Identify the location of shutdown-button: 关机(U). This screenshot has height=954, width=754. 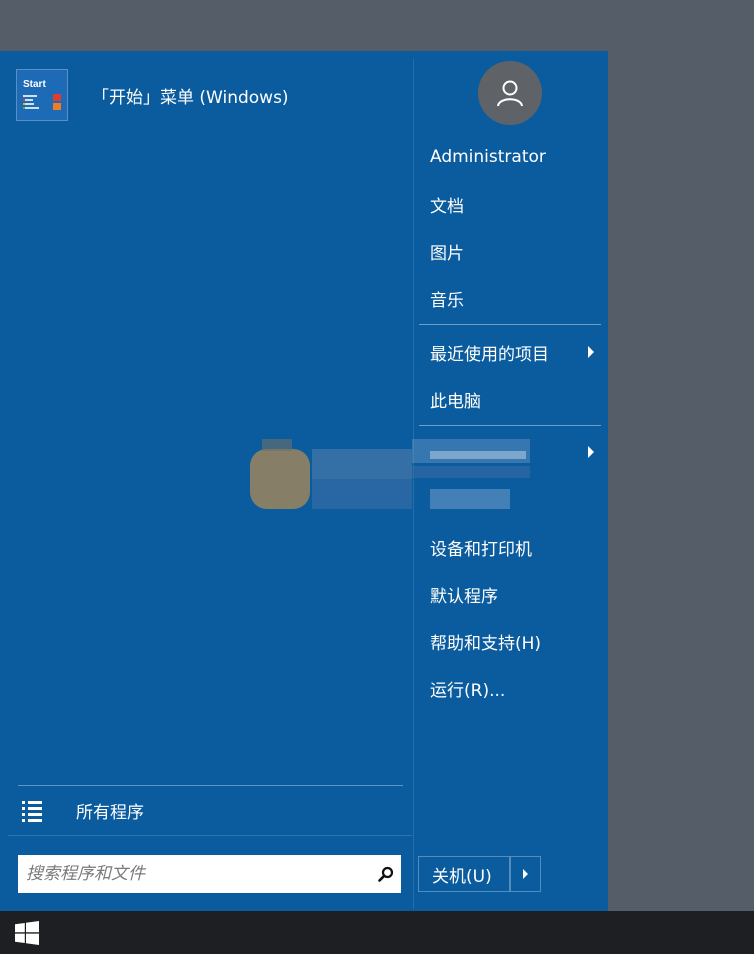
(464, 874).